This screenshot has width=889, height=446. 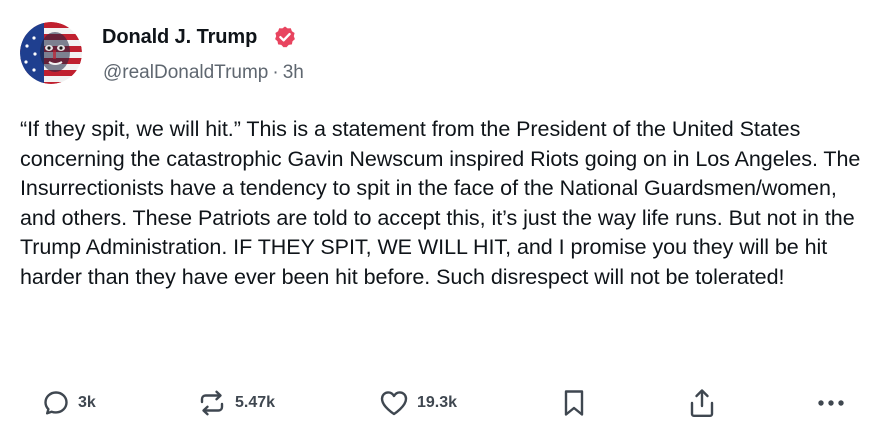 What do you see at coordinates (185, 72) in the screenshot?
I see `handle: @realDonaldTrump` at bounding box center [185, 72].